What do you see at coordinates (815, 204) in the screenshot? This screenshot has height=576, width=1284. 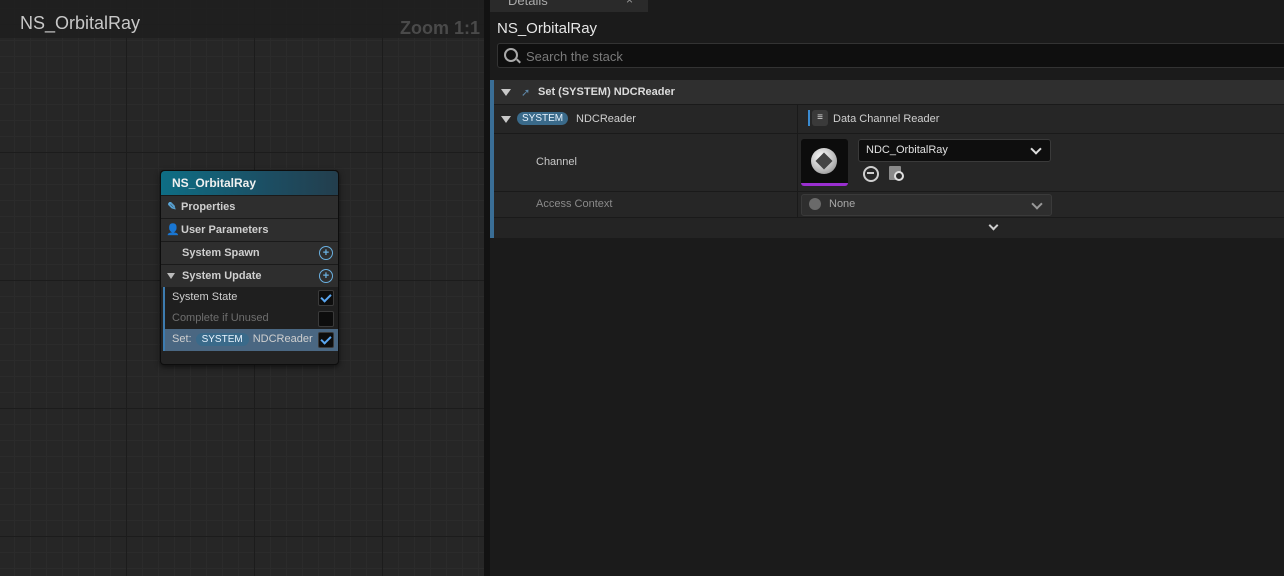 I see `context-icon` at bounding box center [815, 204].